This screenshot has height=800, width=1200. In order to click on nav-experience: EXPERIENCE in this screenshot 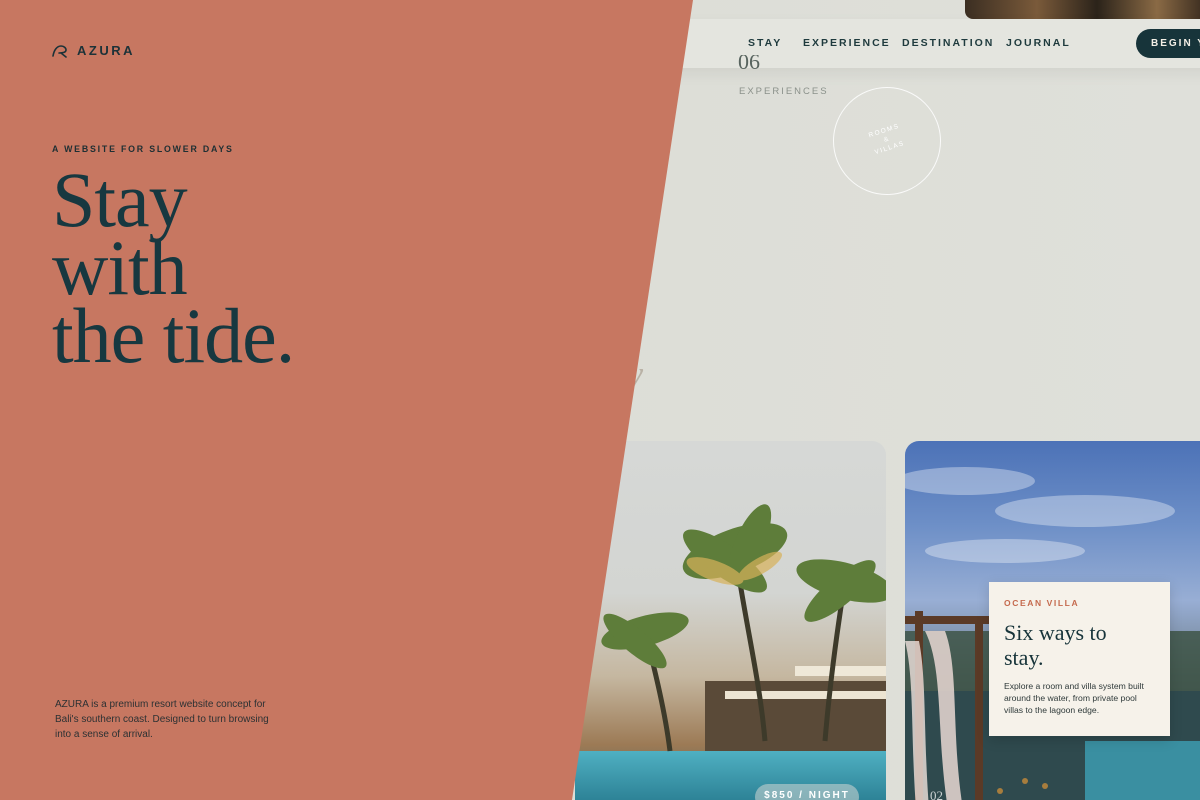, I will do `click(847, 43)`.